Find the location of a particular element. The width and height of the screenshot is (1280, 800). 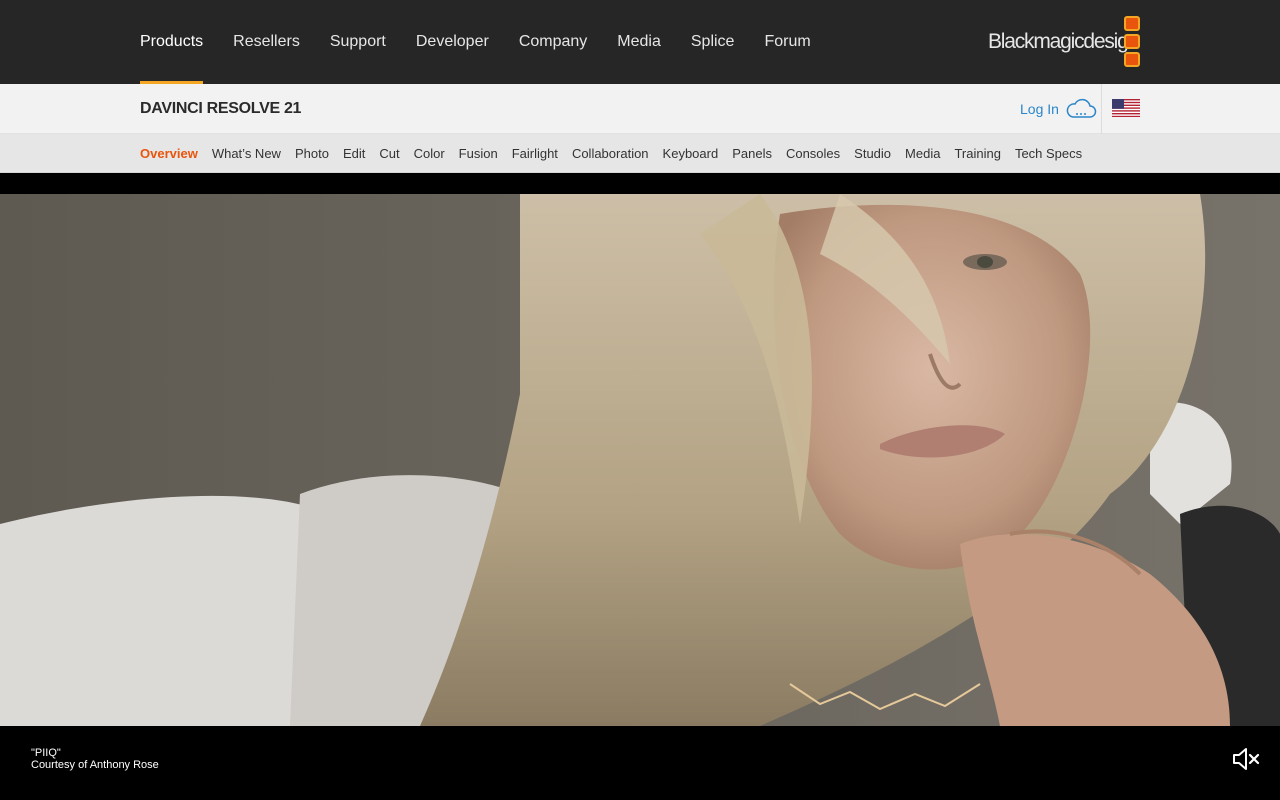

subnav-item-fairlight: Fairlight is located at coordinates (535, 153).